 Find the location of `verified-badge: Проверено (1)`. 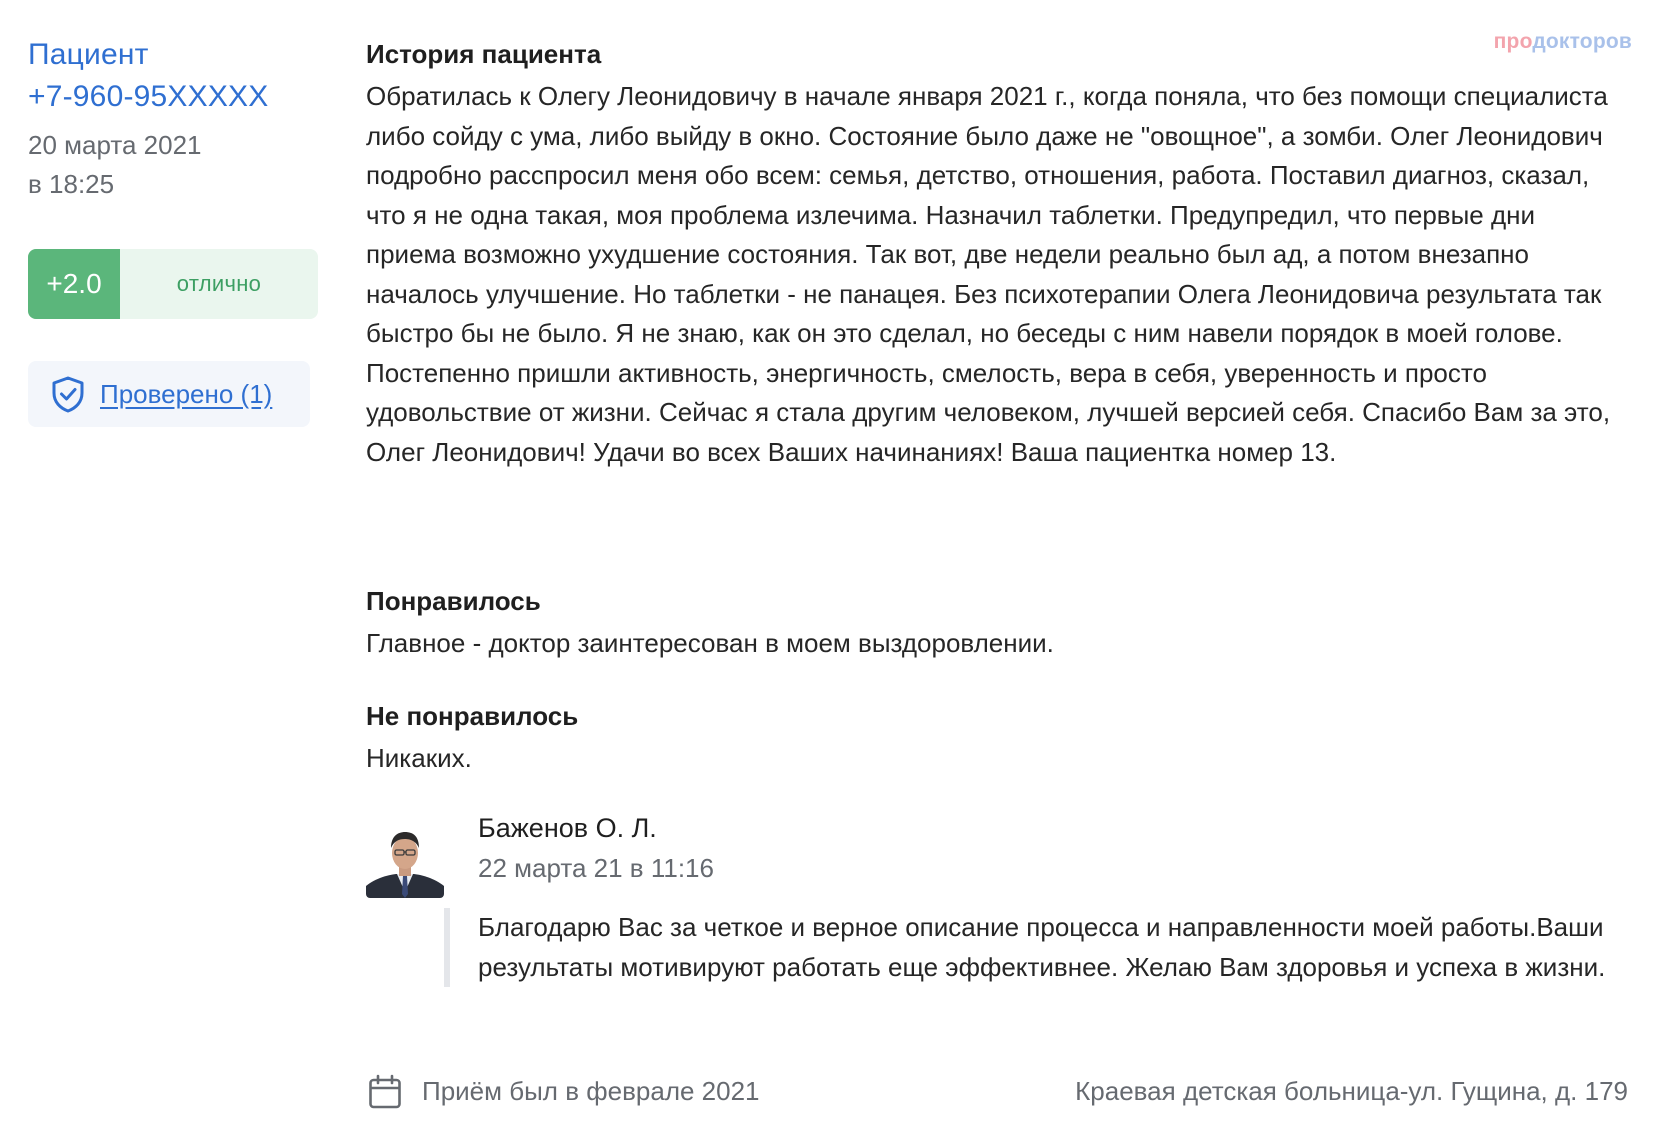

verified-badge: Проверено (1) is located at coordinates (169, 394).